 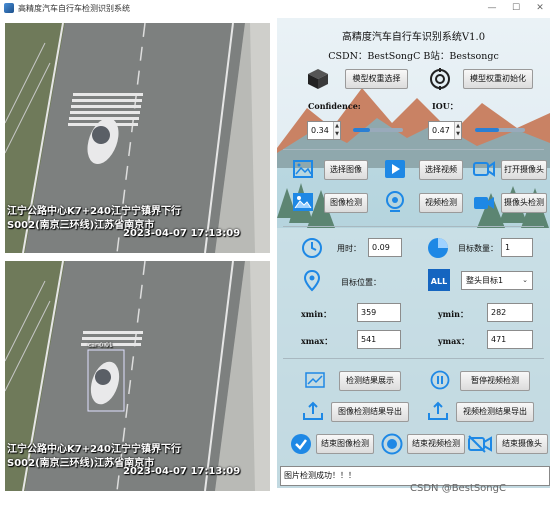 What do you see at coordinates (301, 444) in the screenshot?
I see `check-circle-icon` at bounding box center [301, 444].